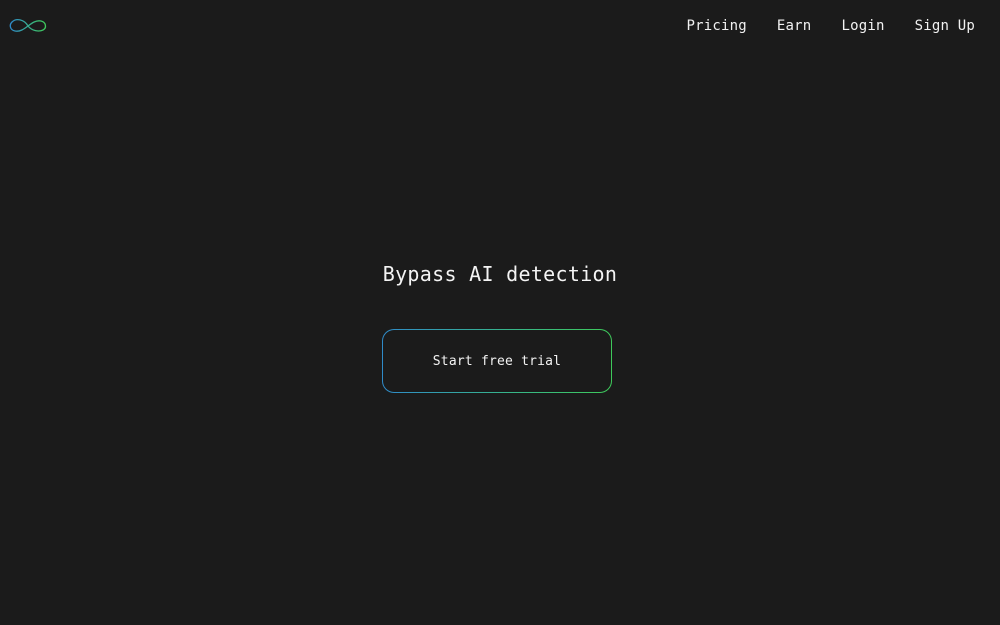 The image size is (1000, 625). What do you see at coordinates (945, 26) in the screenshot?
I see `nav-signup-link: Sign Up` at bounding box center [945, 26].